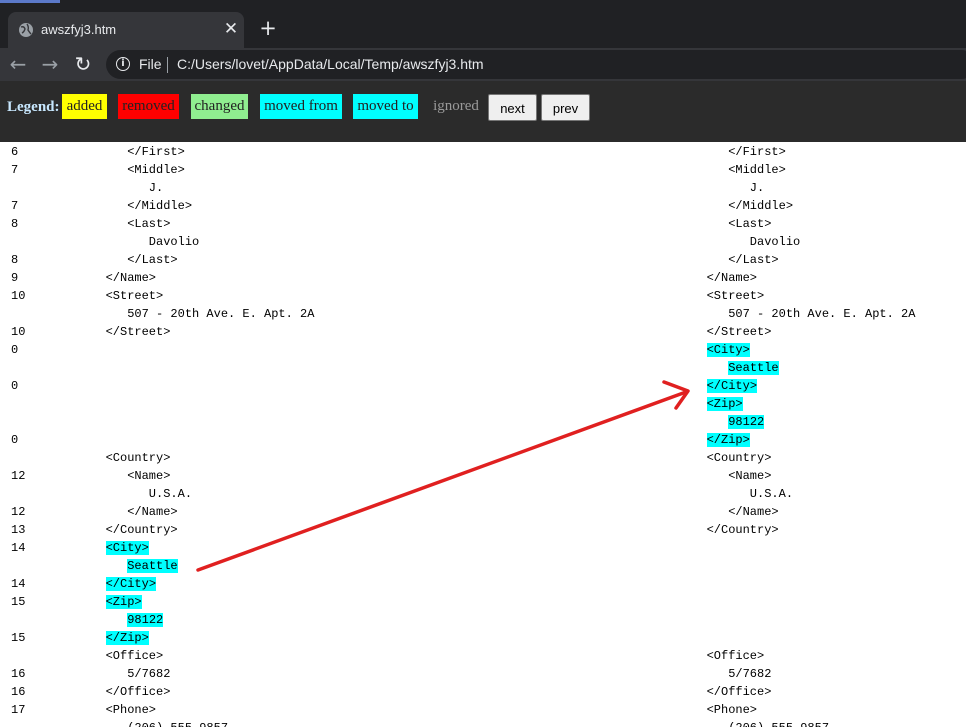  Describe the element at coordinates (134, 152) in the screenshot. I see `left-line-text: </First>` at that location.